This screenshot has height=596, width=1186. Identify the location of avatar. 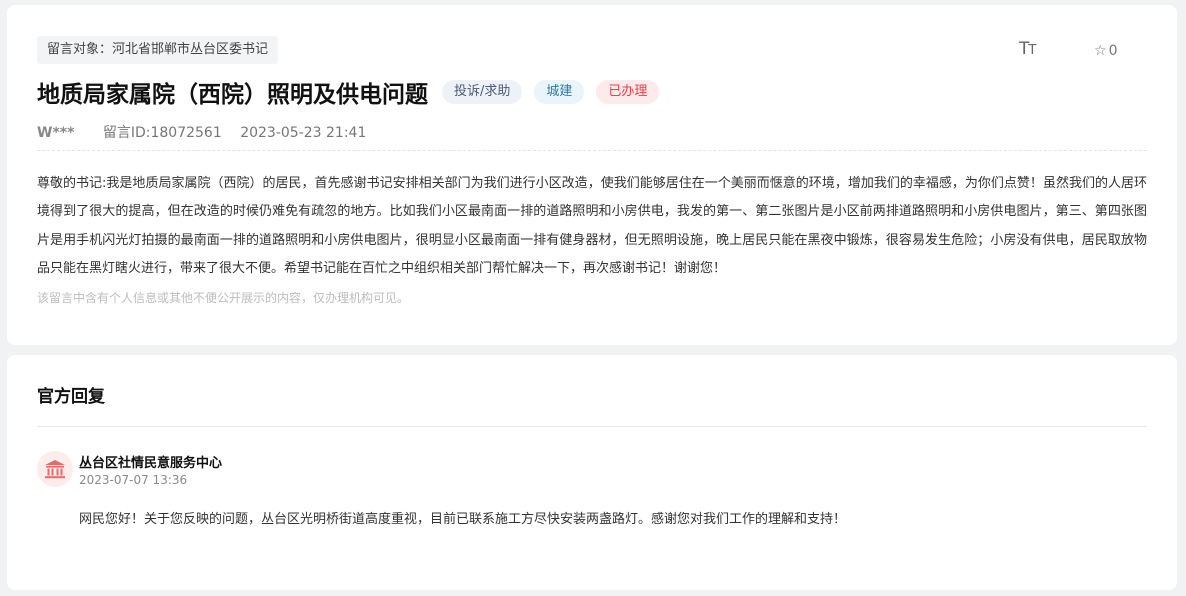
(55, 469).